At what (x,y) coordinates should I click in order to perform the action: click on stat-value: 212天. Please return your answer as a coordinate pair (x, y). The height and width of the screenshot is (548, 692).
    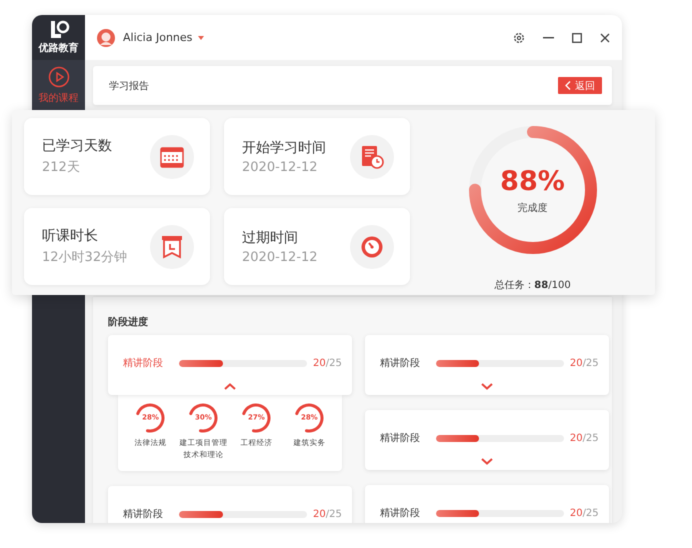
    Looking at the image, I should click on (61, 167).